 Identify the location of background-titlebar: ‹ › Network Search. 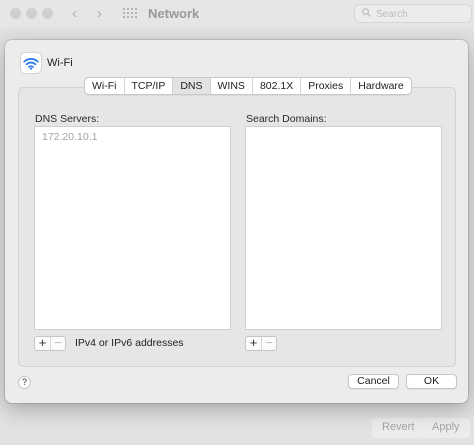
(237, 14).